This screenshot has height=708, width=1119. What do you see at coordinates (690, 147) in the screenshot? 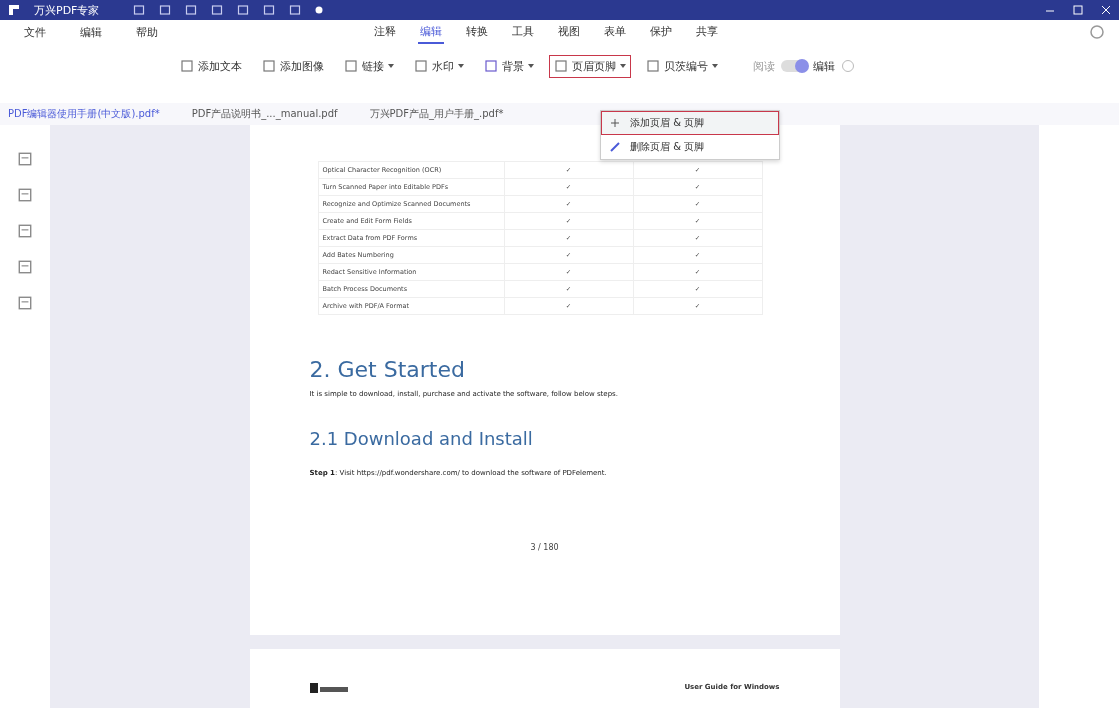
I see `dropdown-item: 删除页眉 & 页脚` at bounding box center [690, 147].